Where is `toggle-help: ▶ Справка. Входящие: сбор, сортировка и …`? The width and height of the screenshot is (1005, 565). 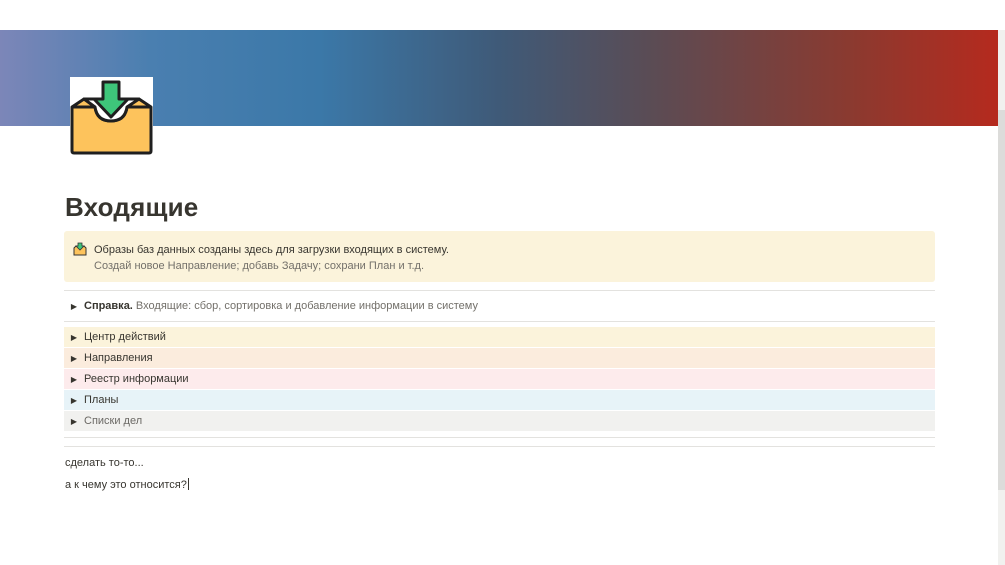
toggle-help: ▶ Справка. Входящие: сбор, сортировка и … is located at coordinates (499, 306).